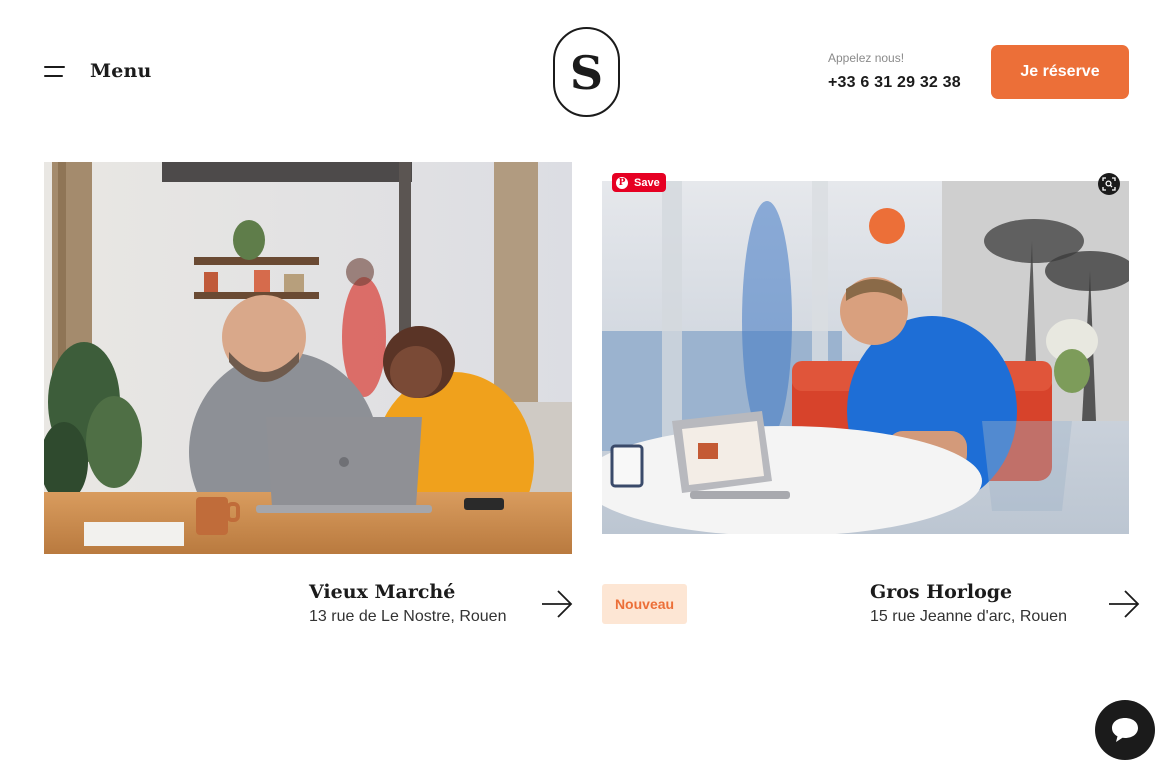 The width and height of the screenshot is (1175, 768). I want to click on chat-button, so click(1125, 730).